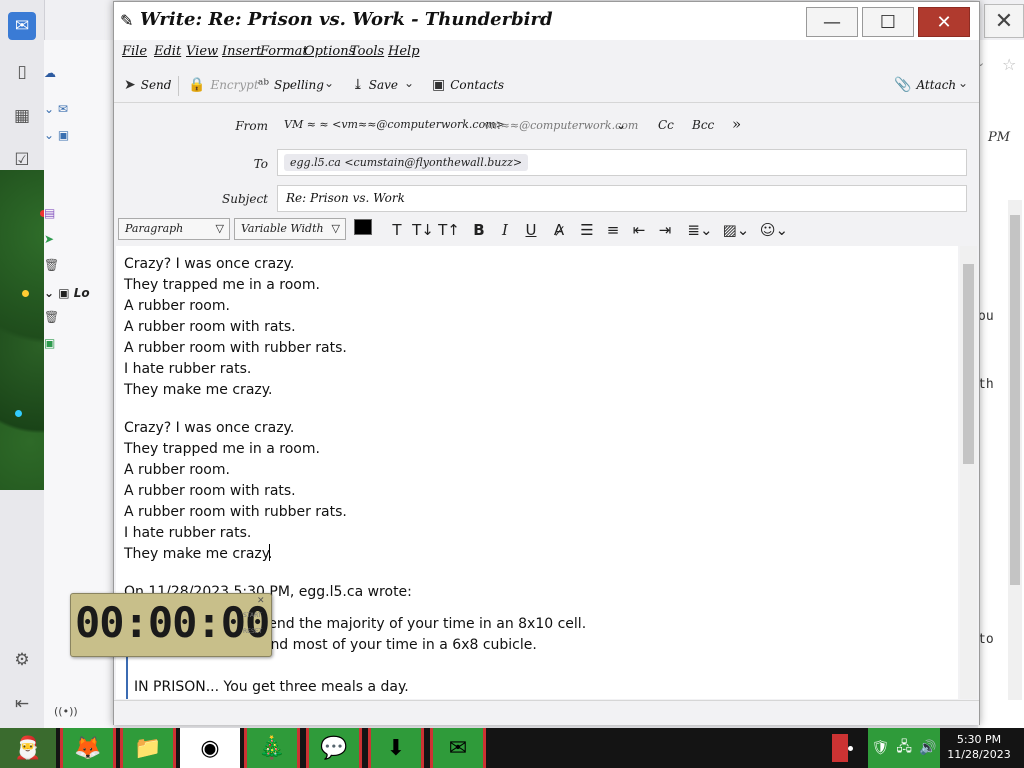 The image size is (1024, 768). What do you see at coordinates (639, 230) in the screenshot?
I see `outdent-icon: ⇤` at bounding box center [639, 230].